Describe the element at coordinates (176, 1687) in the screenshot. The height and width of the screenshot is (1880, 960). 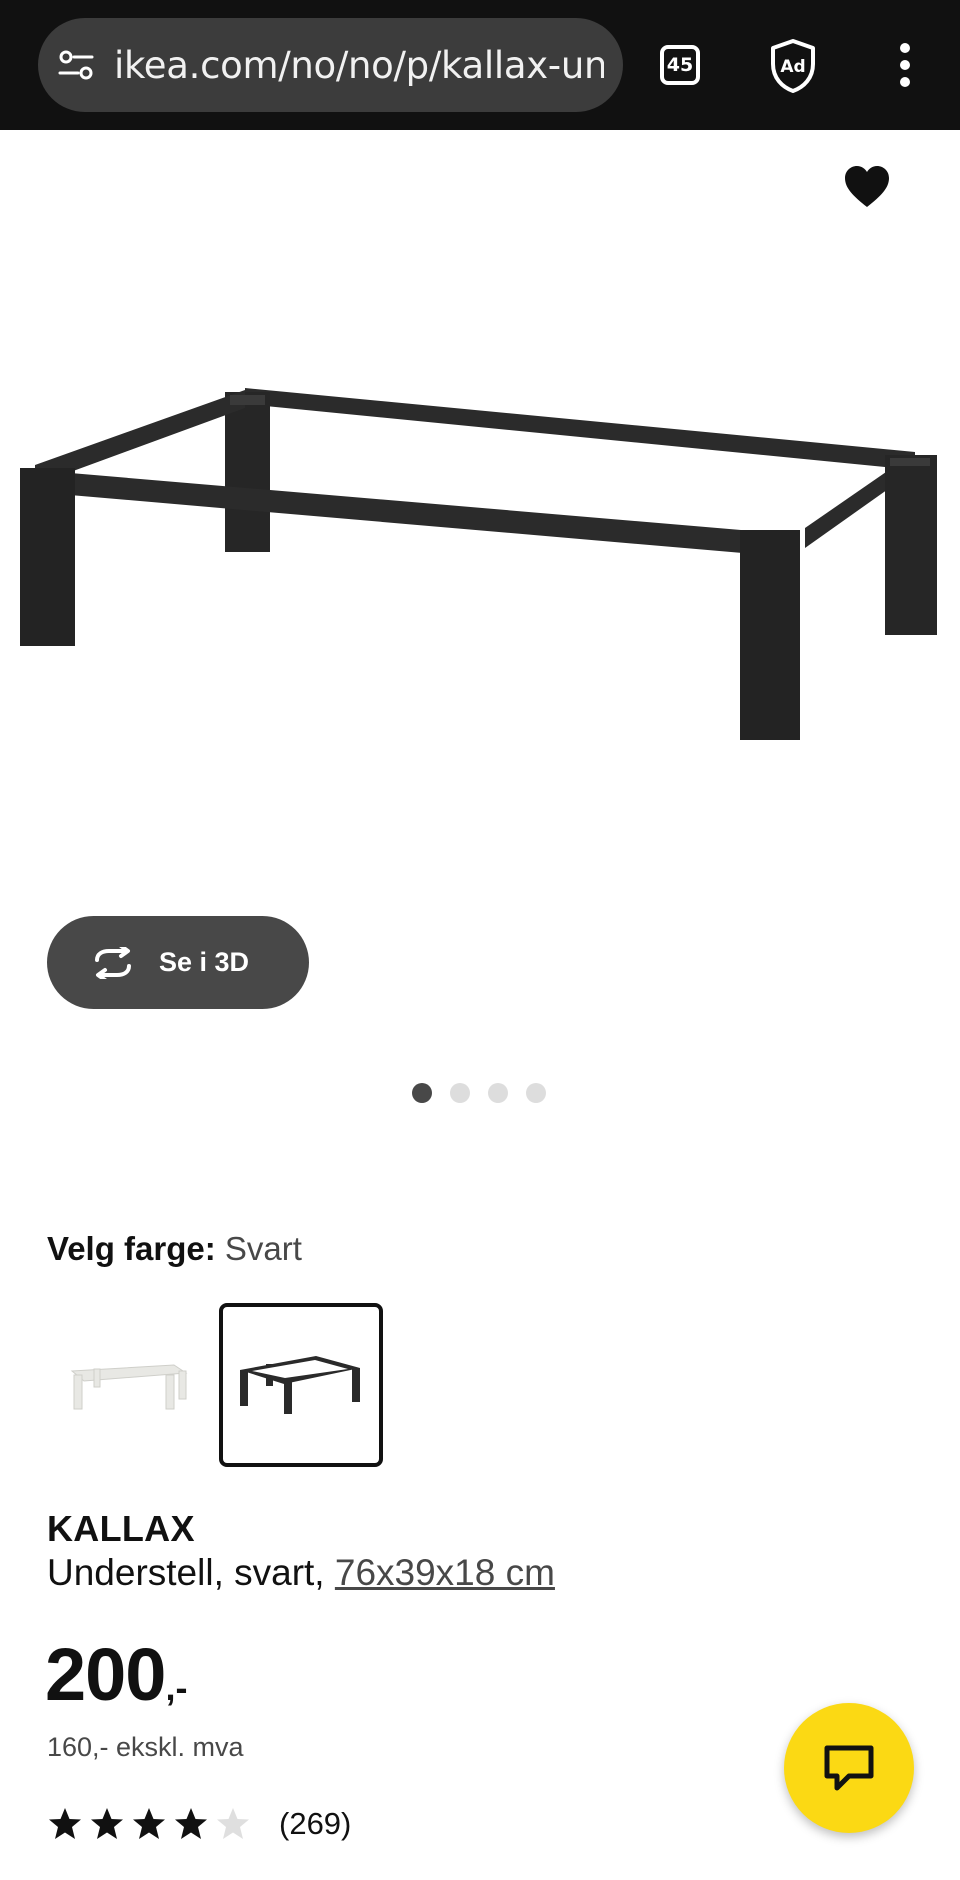
I see `price-suffix: ,-` at that location.